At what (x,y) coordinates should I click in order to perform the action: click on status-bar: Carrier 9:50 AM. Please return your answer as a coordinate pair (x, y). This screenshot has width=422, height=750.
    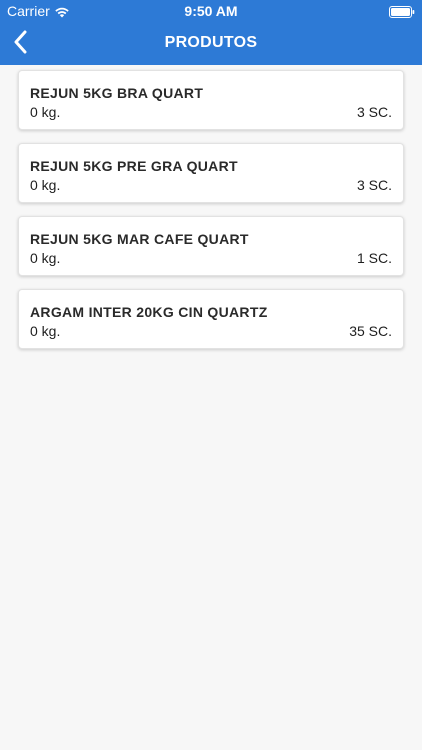
    Looking at the image, I should click on (211, 11).